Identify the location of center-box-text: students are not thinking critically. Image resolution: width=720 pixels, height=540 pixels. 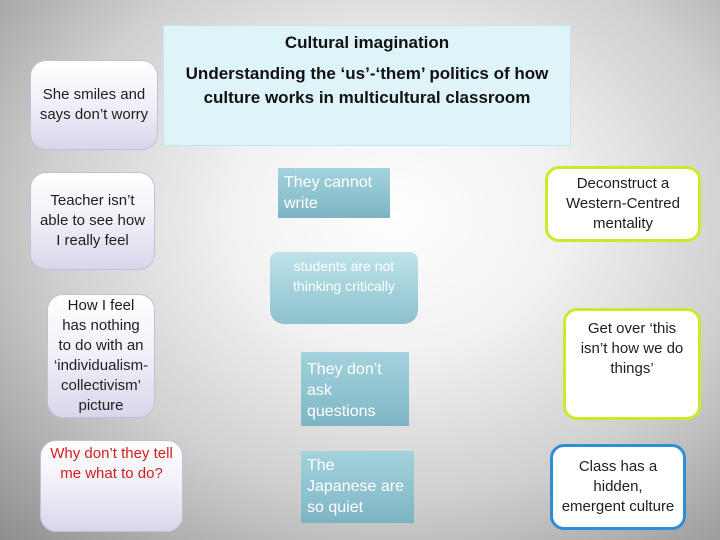
(344, 276).